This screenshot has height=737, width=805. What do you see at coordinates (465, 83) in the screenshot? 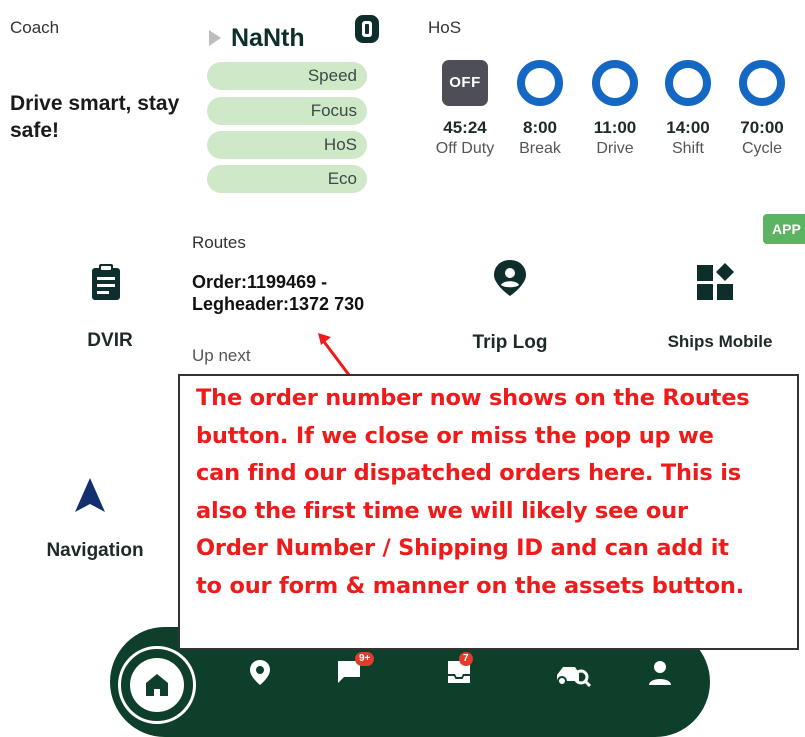
I see `off-duty-status-badge: OFF` at bounding box center [465, 83].